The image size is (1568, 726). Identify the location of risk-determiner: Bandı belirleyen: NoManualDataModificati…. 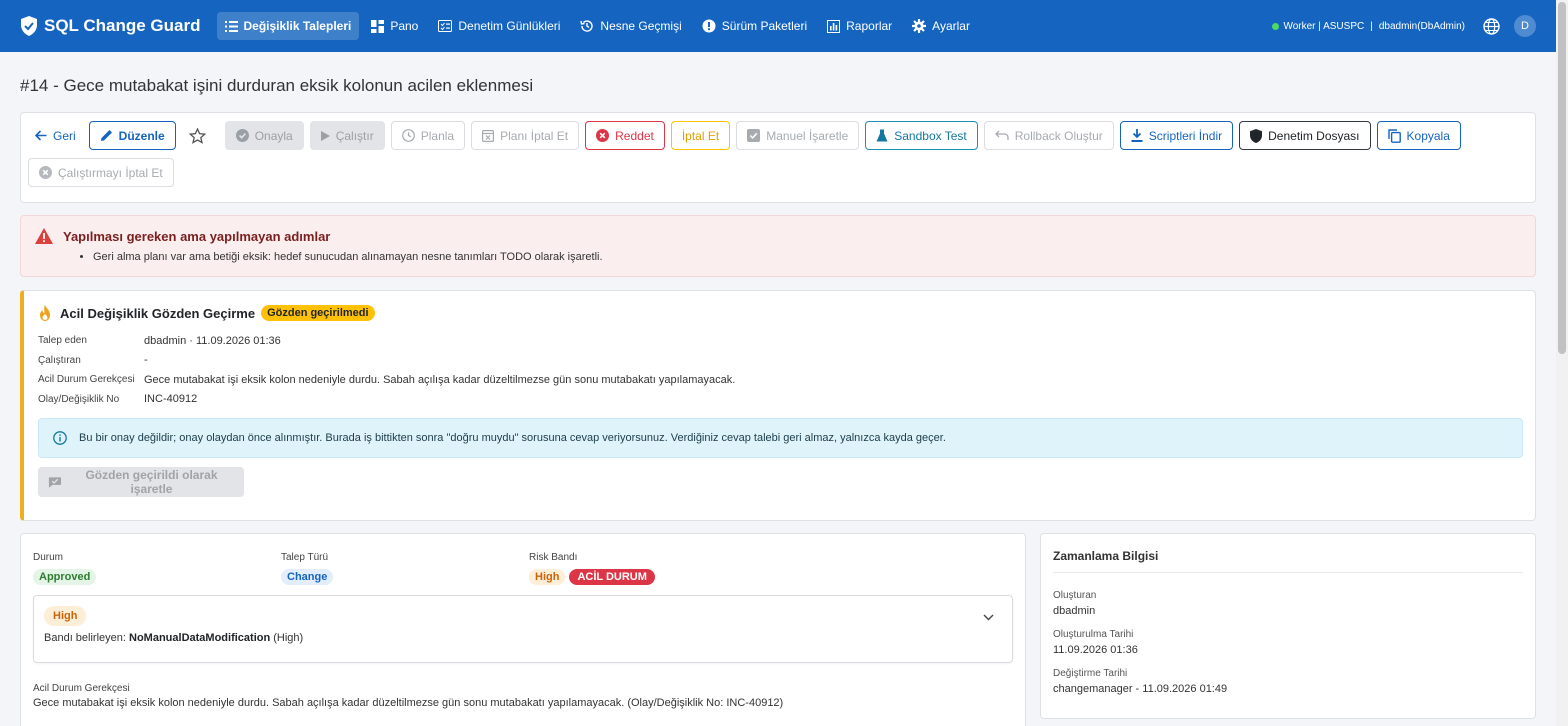
(523, 638).